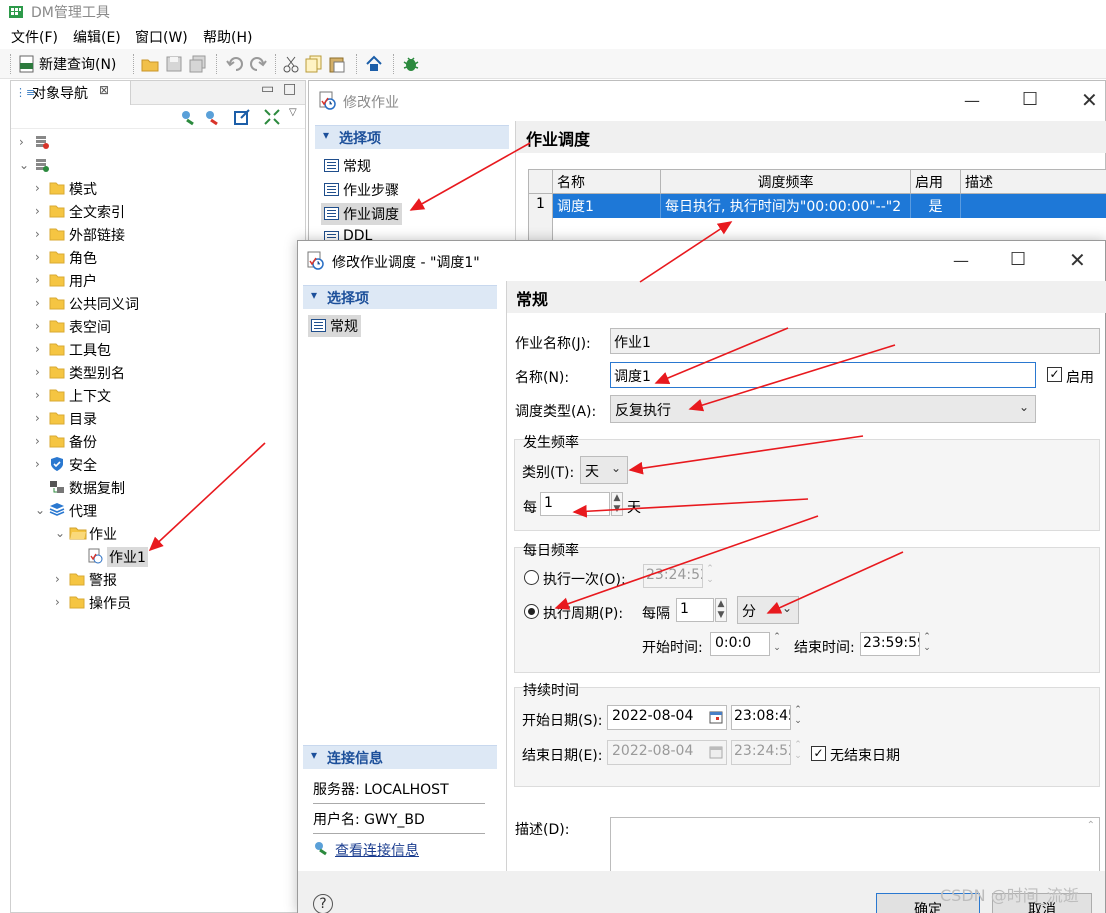 This screenshot has height=913, width=1106. Describe the element at coordinates (936, 182) in the screenshot. I see `grid-header-enabled: 启用` at that location.